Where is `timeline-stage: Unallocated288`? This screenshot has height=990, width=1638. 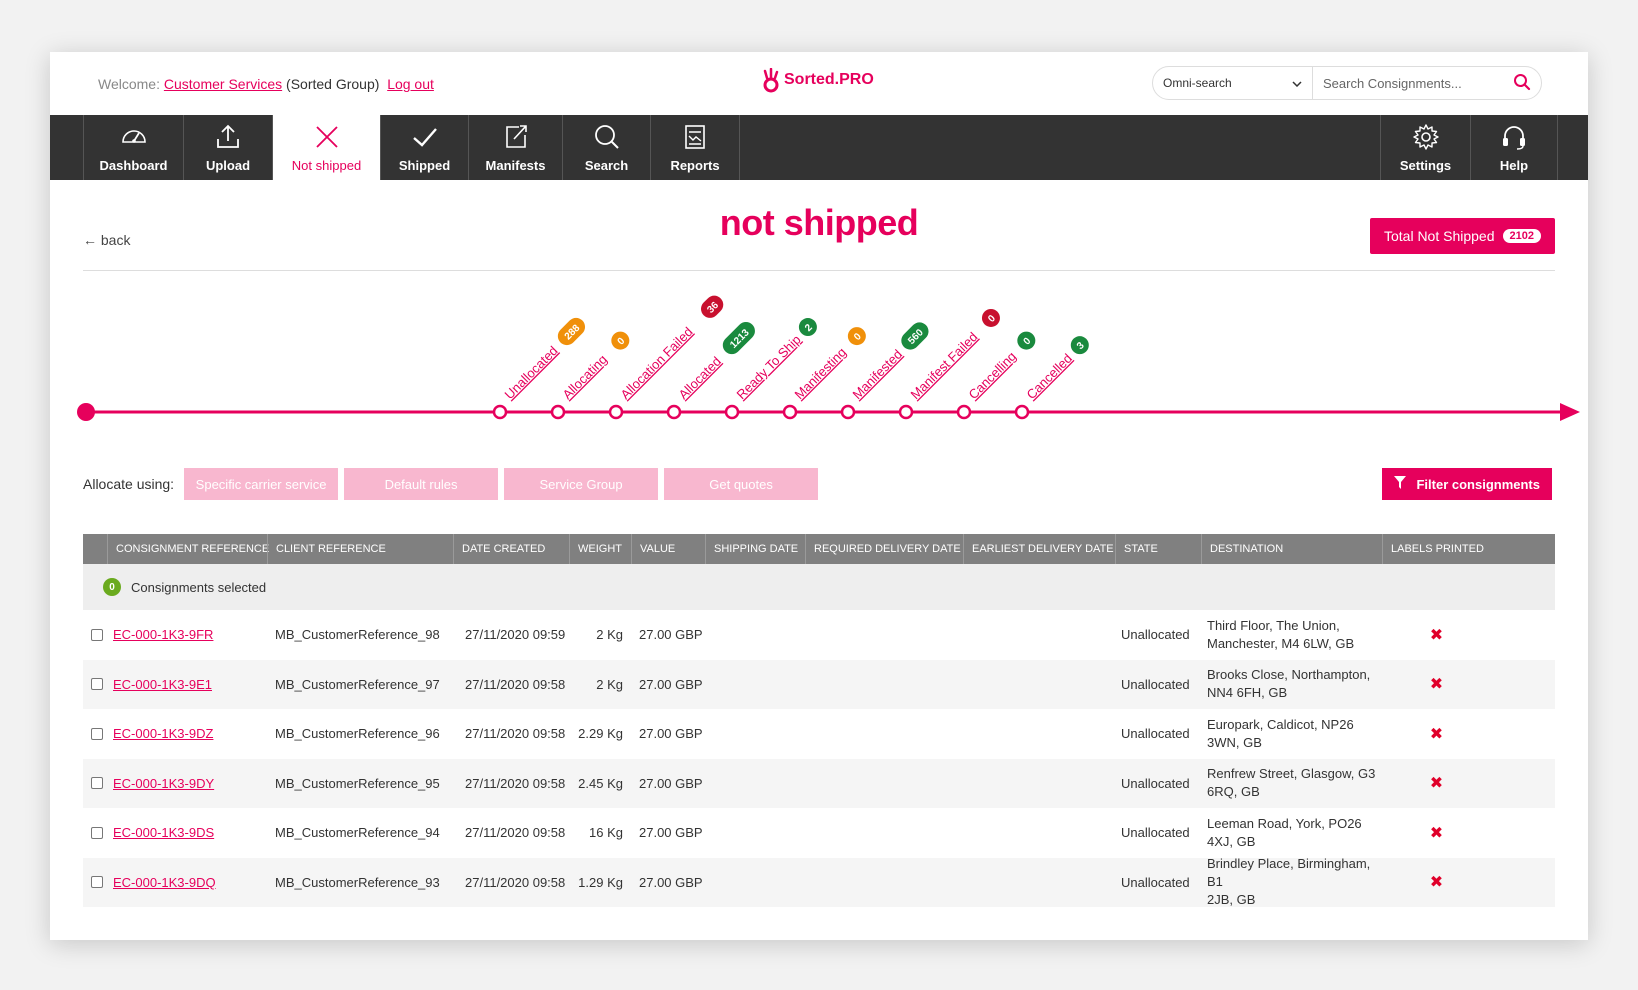
timeline-stage: Unallocated288 is located at coordinates (540, 367).